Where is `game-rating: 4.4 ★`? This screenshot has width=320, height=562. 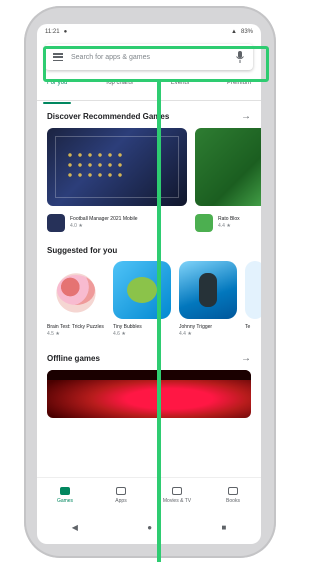
game-rating: 4.4 ★ is located at coordinates (224, 226).